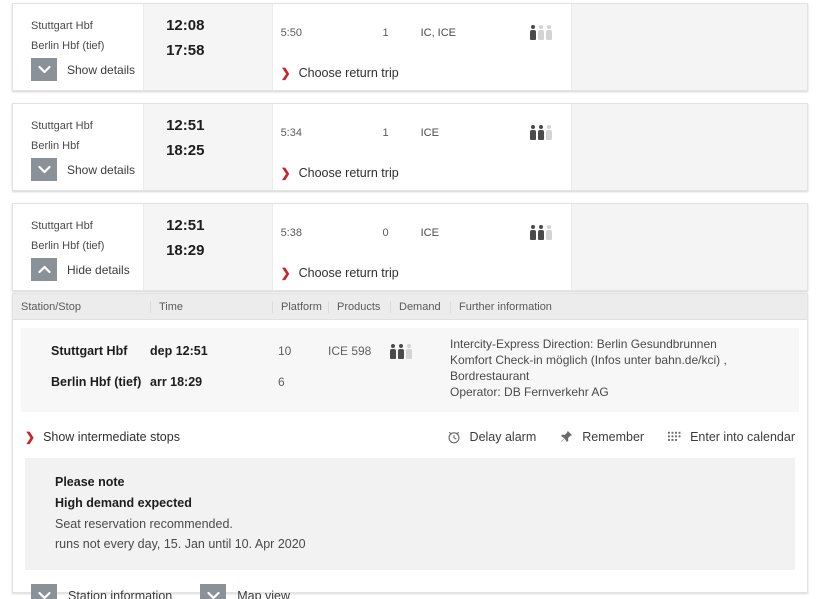 Image resolution: width=820 pixels, height=599 pixels. Describe the element at coordinates (285, 351) in the screenshot. I see `details-departure-platform: 10` at that location.